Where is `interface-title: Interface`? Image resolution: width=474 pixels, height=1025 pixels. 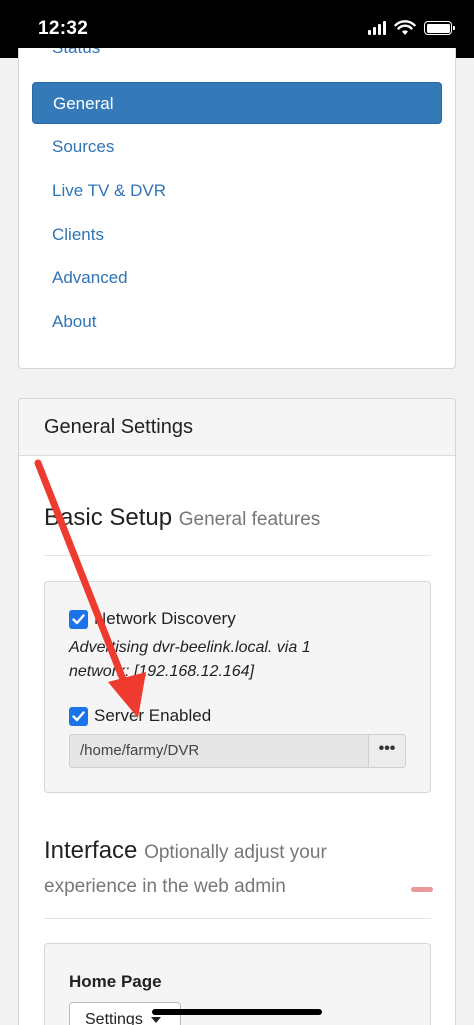 interface-title: Interface is located at coordinates (91, 850).